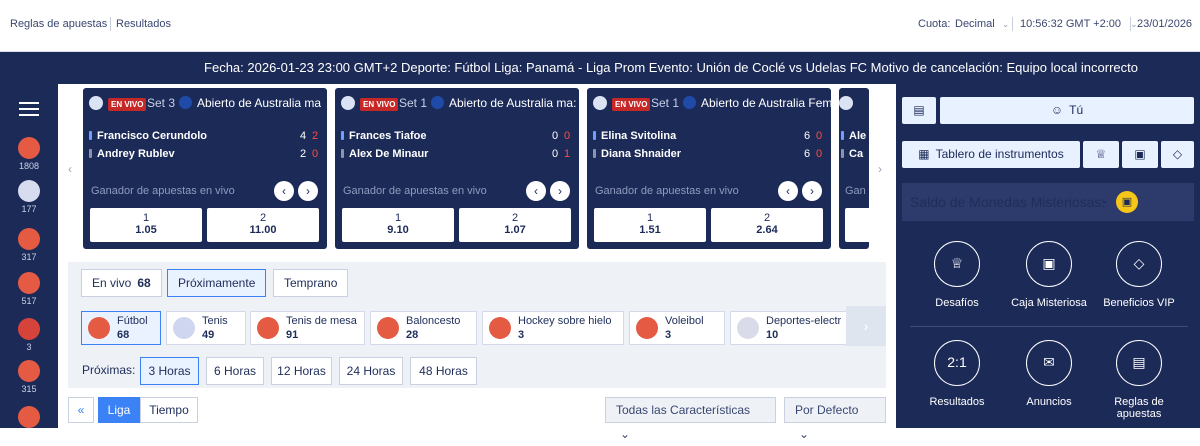  I want to click on view-league-button: Liga, so click(119, 410).